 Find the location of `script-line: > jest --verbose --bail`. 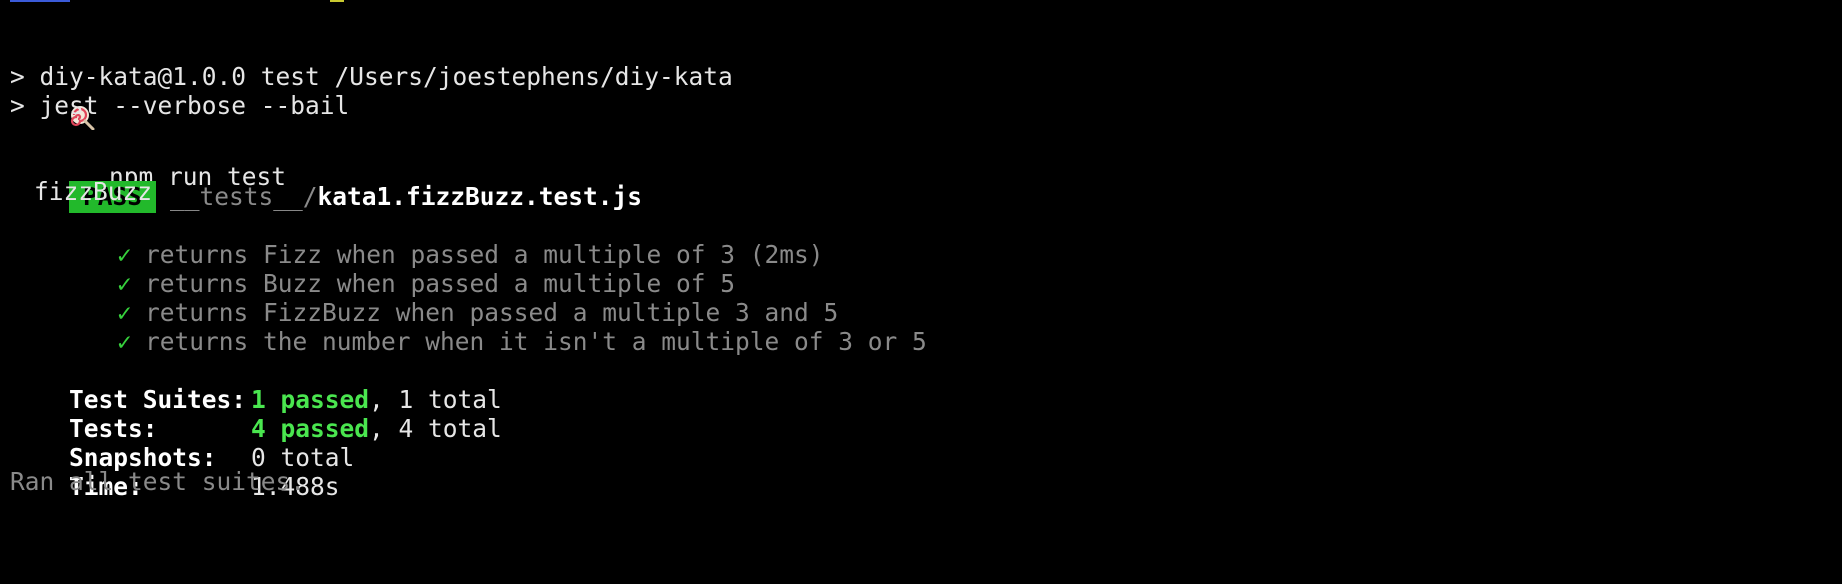

script-line: > jest --verbose --bail is located at coordinates (180, 105).